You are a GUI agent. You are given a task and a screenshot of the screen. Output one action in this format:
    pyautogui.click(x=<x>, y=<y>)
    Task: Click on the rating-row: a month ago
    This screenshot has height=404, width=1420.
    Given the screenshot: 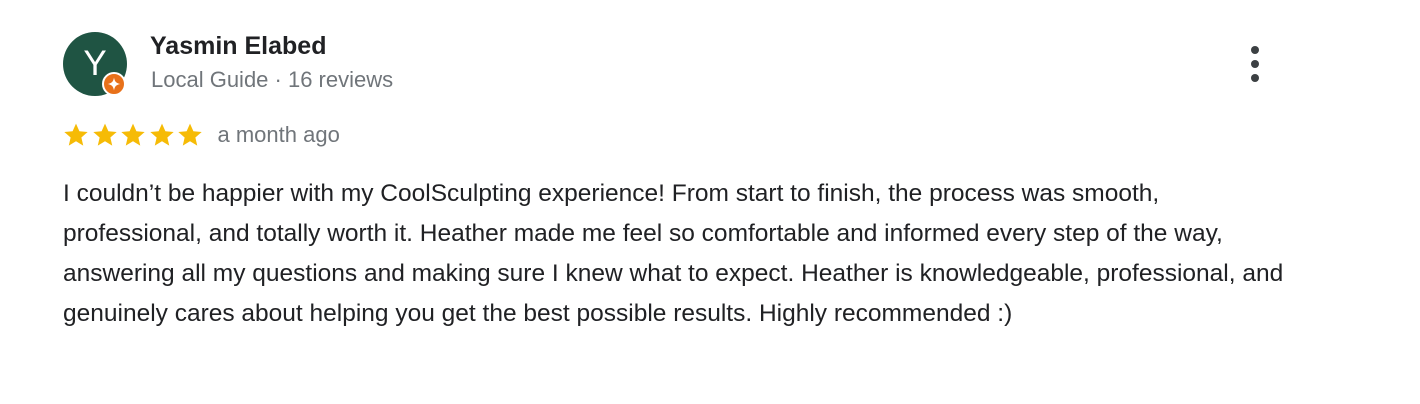 What is the action you would take?
    pyautogui.click(x=201, y=135)
    